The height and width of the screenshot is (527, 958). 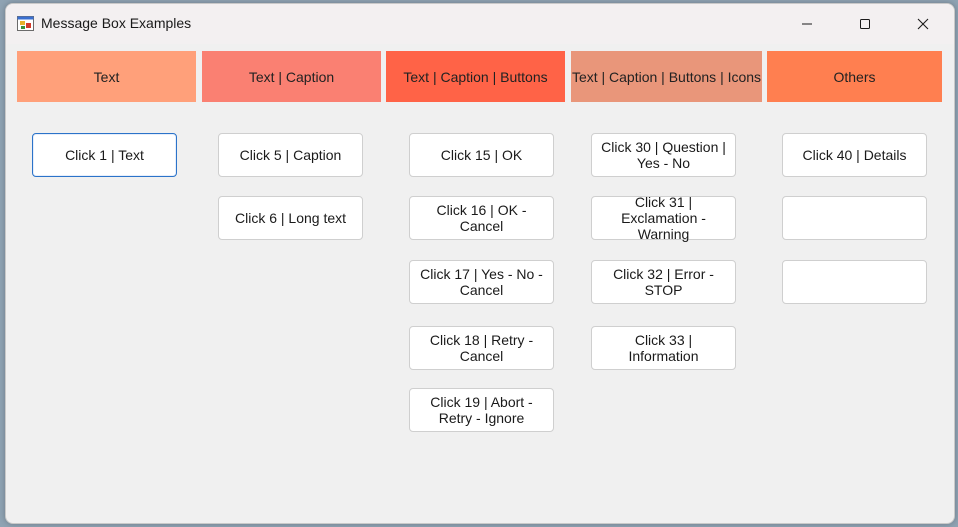 I want to click on click-17-yes-no-cancel-button: Click 17 | Yes - No - Cancel, so click(x=481, y=282).